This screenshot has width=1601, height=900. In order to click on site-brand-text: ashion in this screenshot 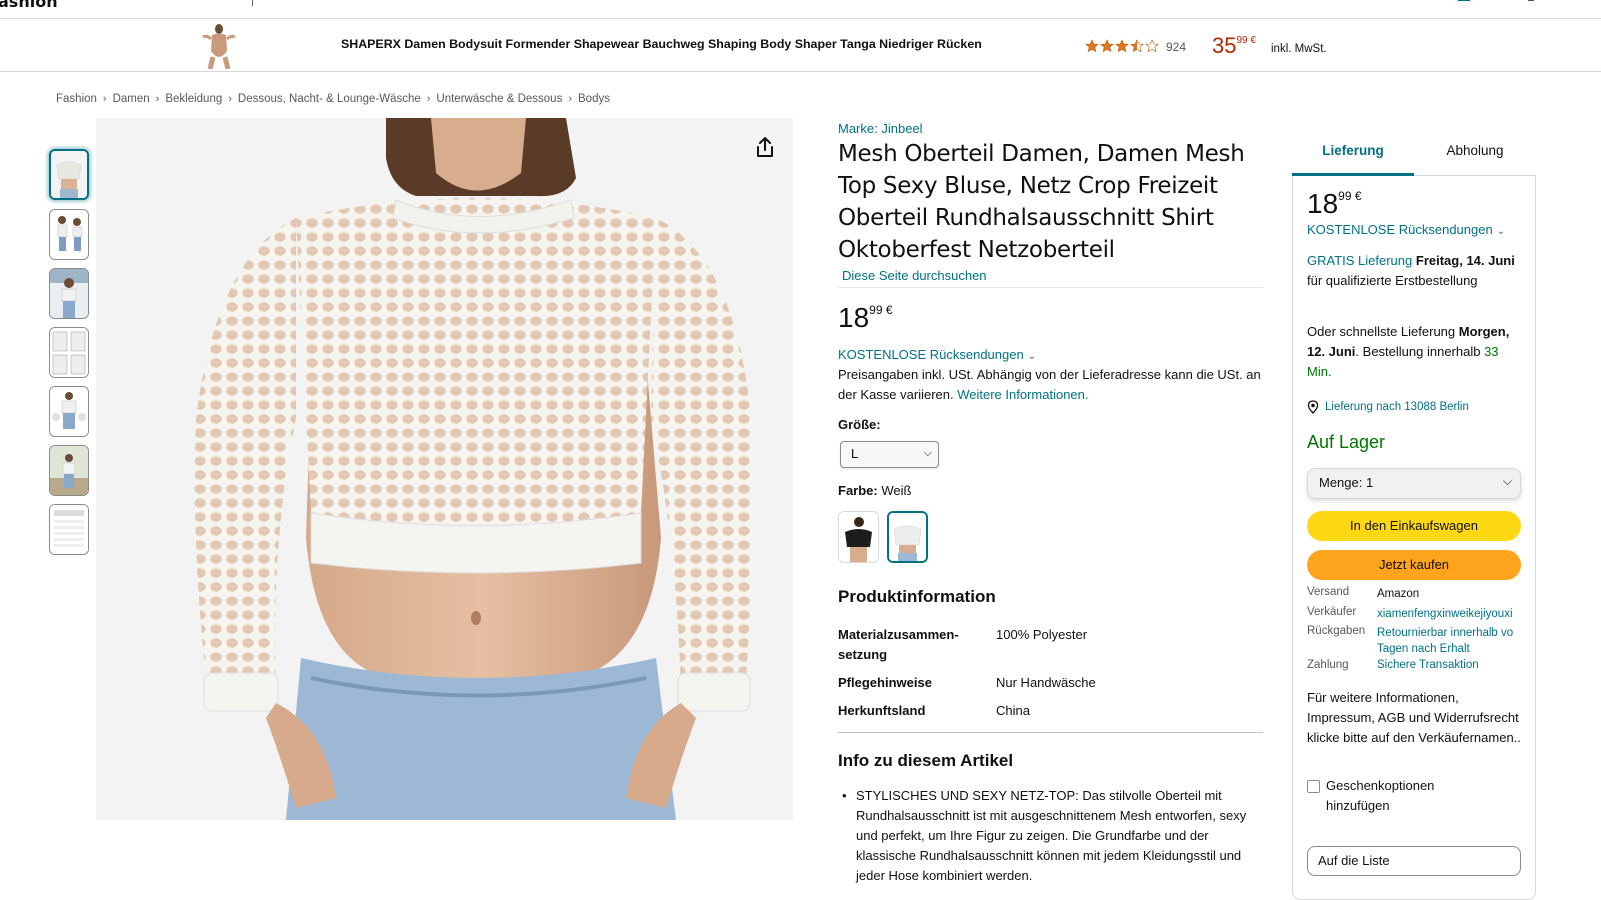, I will do `click(29, 5)`.